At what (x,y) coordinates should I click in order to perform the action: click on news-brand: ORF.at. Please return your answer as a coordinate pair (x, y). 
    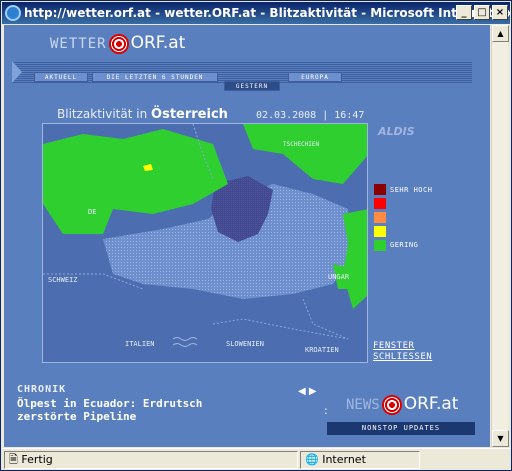
    Looking at the image, I should click on (431, 404).